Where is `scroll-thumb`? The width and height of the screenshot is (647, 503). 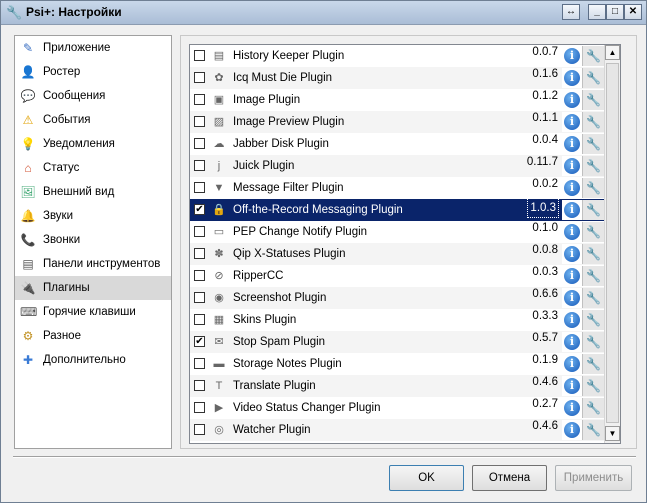
scroll-thumb is located at coordinates (612, 243).